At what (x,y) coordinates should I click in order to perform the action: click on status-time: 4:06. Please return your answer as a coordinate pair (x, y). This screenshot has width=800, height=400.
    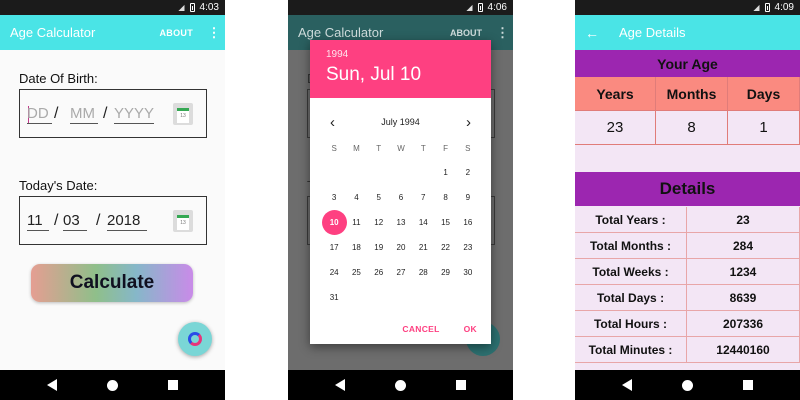
    Looking at the image, I should click on (497, 7).